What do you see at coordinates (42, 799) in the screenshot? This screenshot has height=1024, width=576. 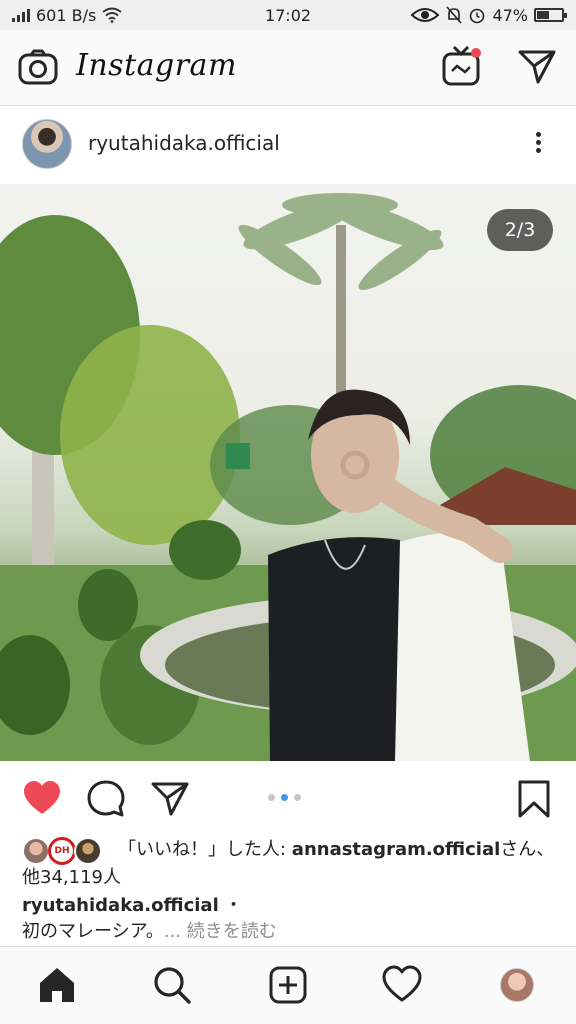 I see `heart-icon` at bounding box center [42, 799].